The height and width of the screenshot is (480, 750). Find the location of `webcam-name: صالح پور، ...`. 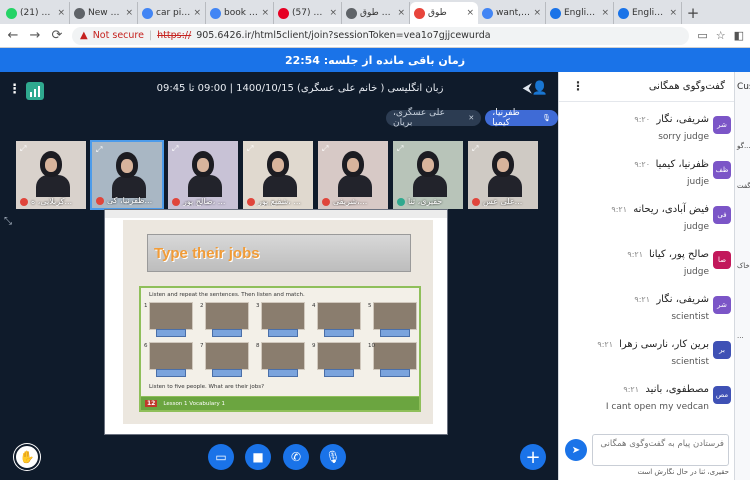

webcam-name: صالح پور، ... is located at coordinates (204, 201).